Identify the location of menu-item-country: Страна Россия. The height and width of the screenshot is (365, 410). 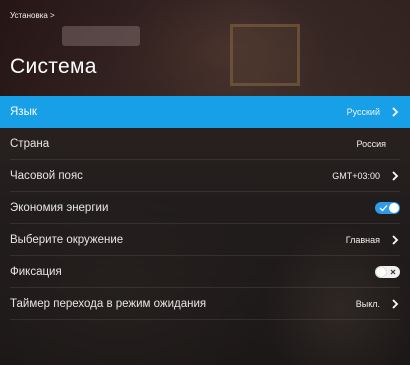
(205, 144).